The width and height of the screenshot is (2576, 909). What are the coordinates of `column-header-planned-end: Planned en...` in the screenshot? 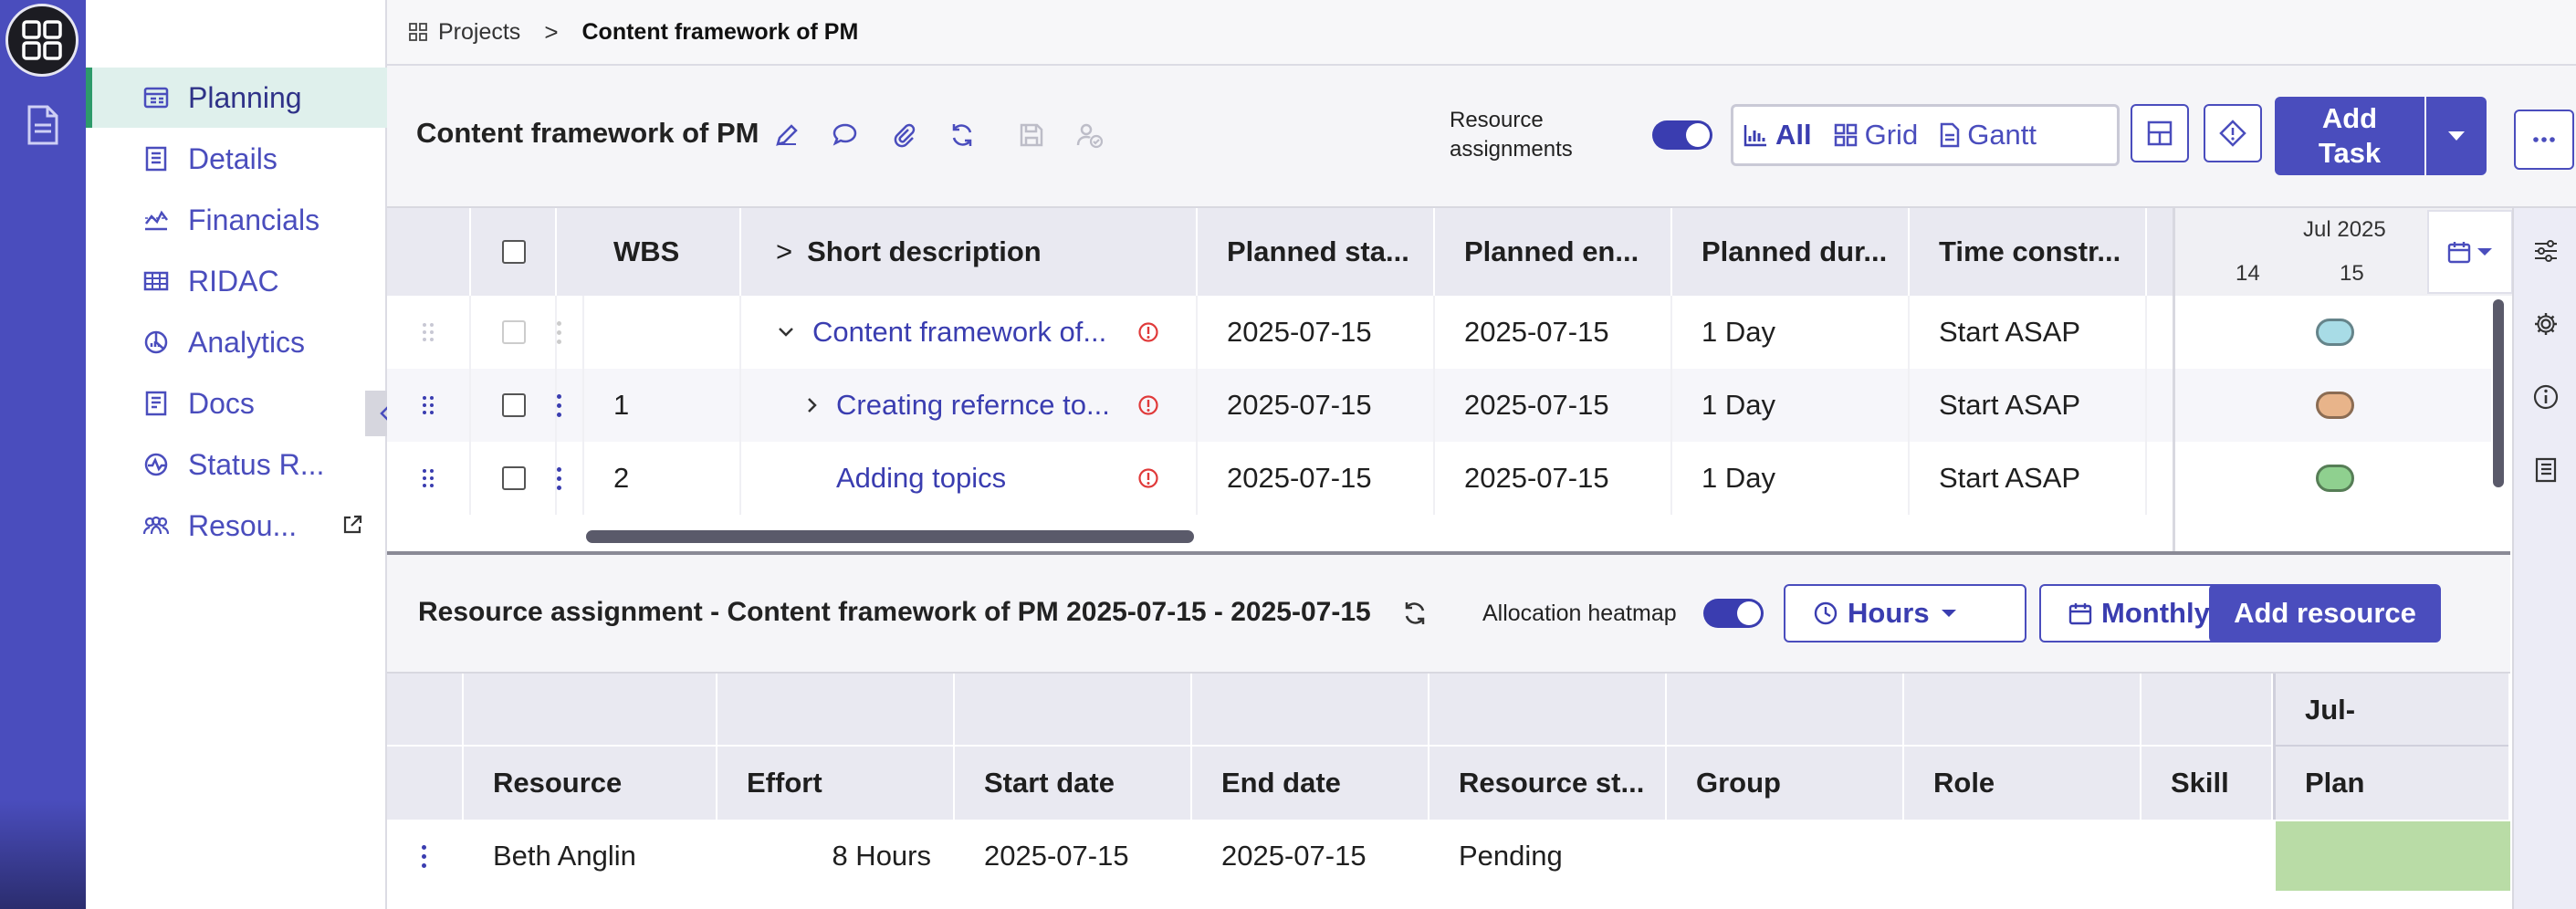 It's located at (1554, 252).